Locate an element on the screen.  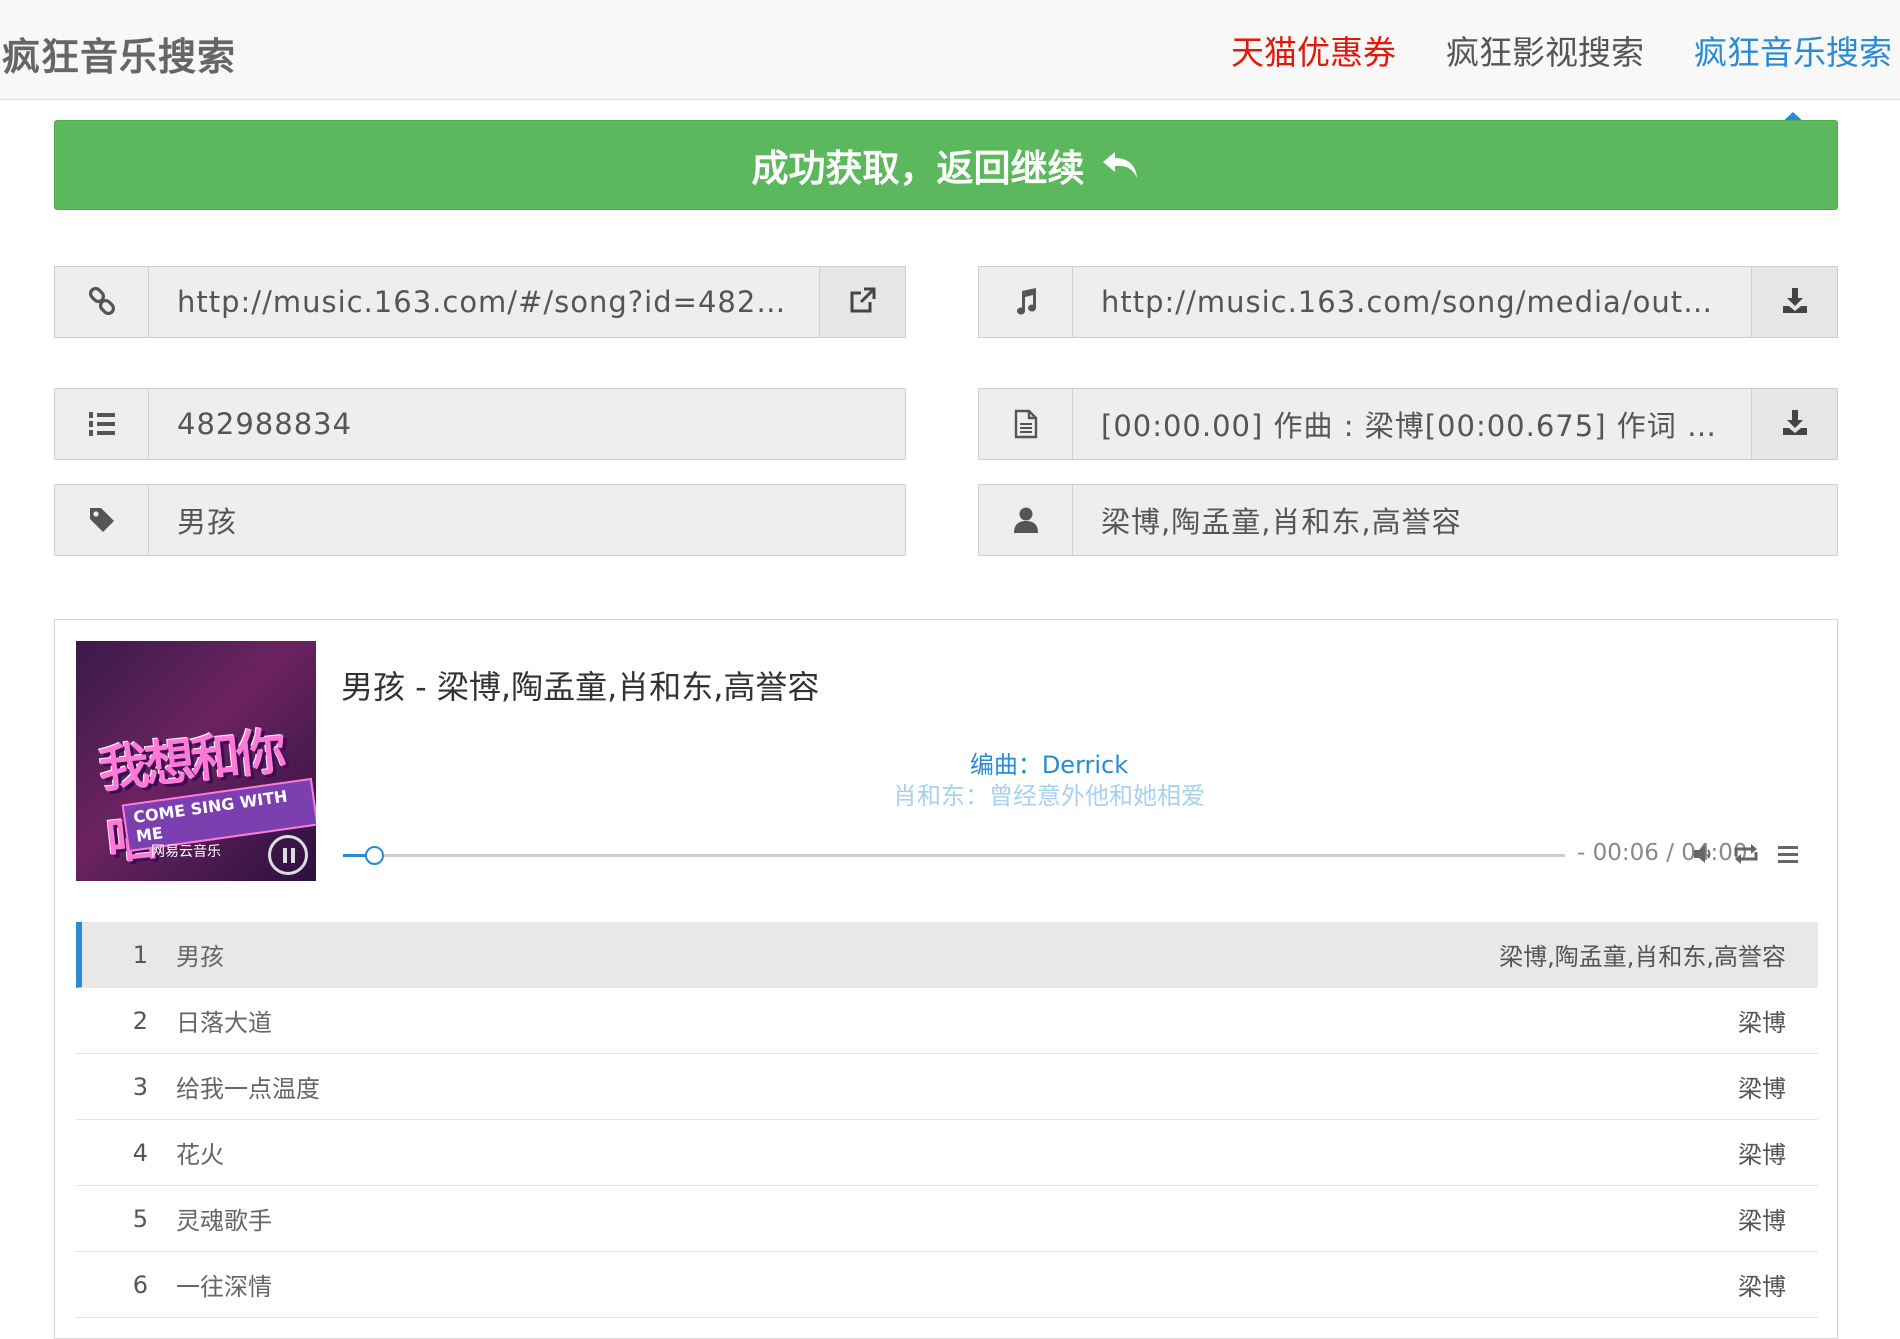
song-id-input: 482988834 is located at coordinates (527, 424).